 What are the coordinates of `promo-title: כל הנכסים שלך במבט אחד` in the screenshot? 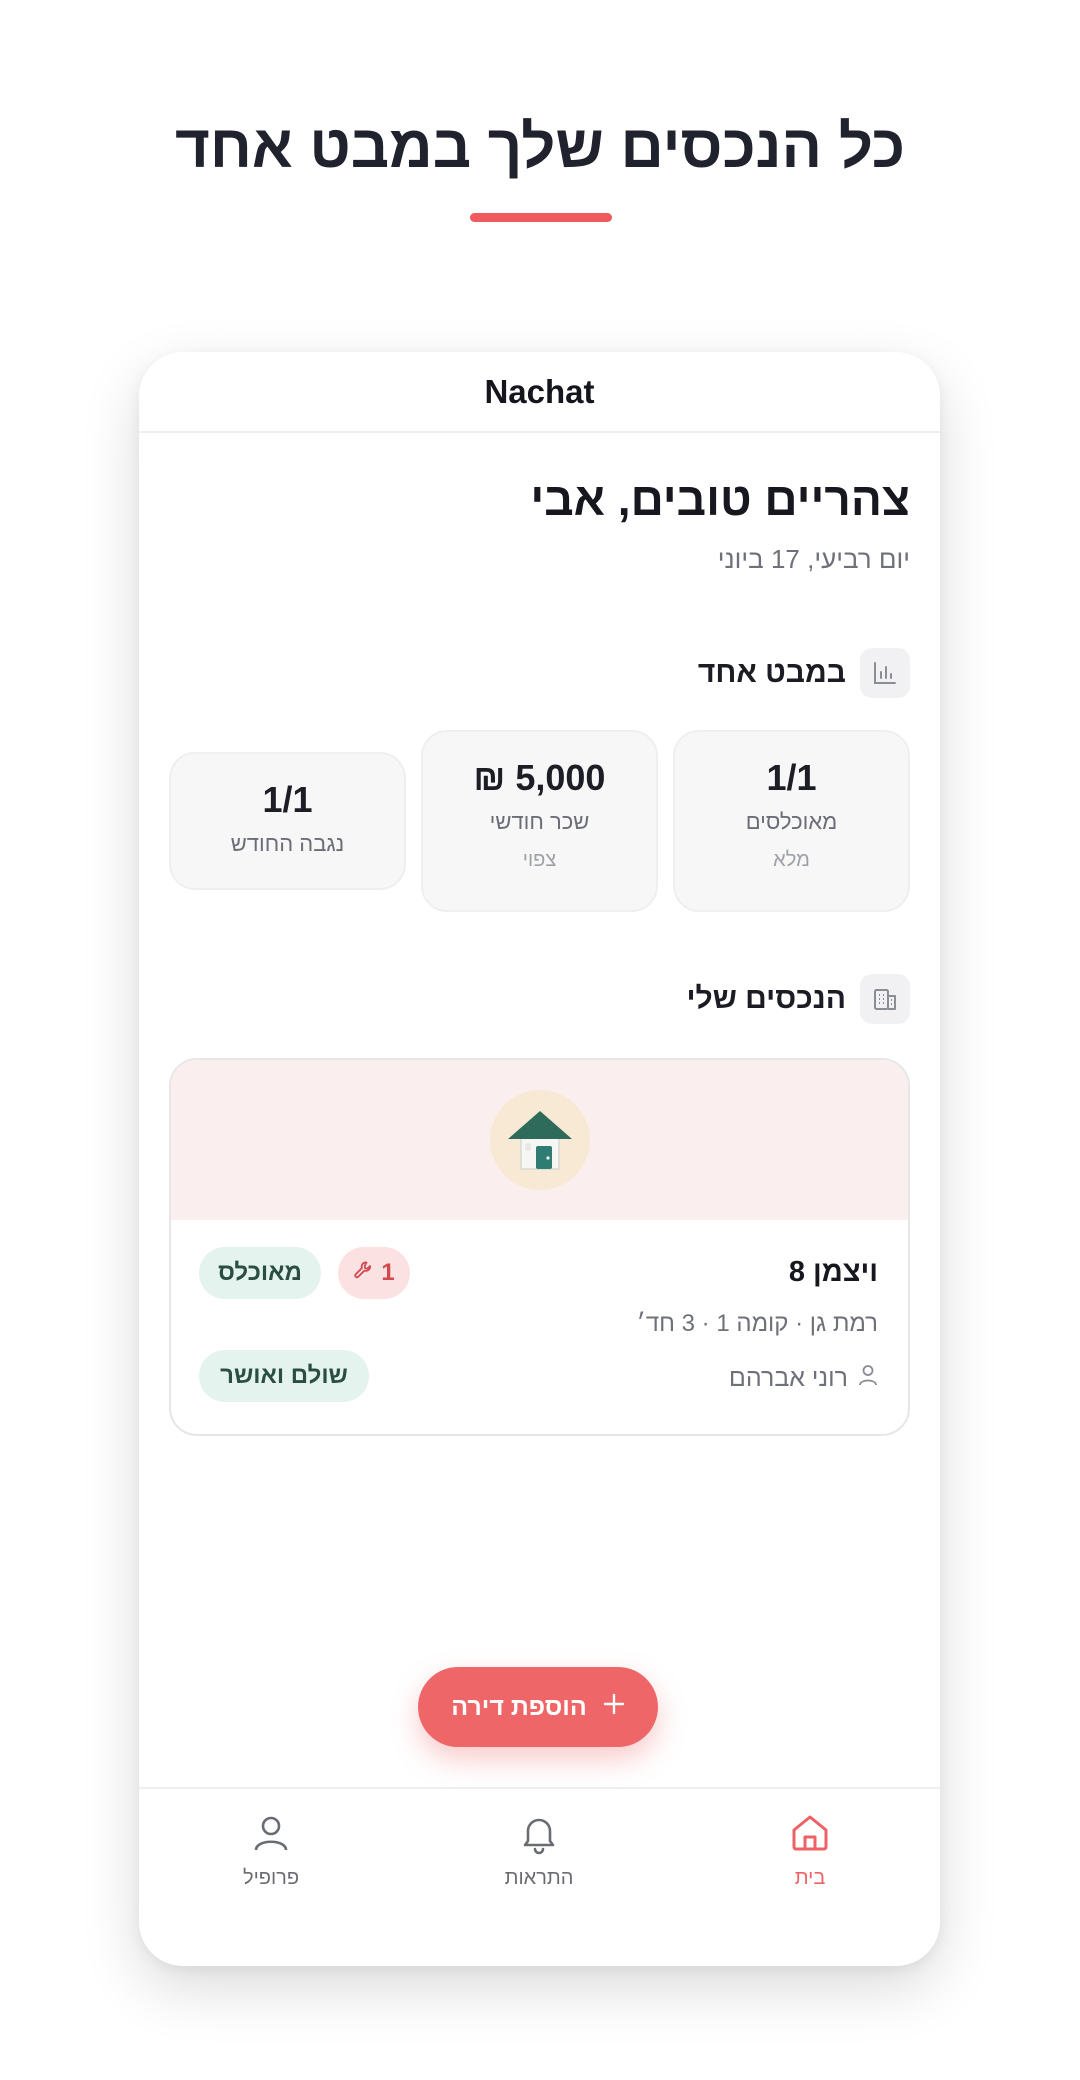 It's located at (540, 146).